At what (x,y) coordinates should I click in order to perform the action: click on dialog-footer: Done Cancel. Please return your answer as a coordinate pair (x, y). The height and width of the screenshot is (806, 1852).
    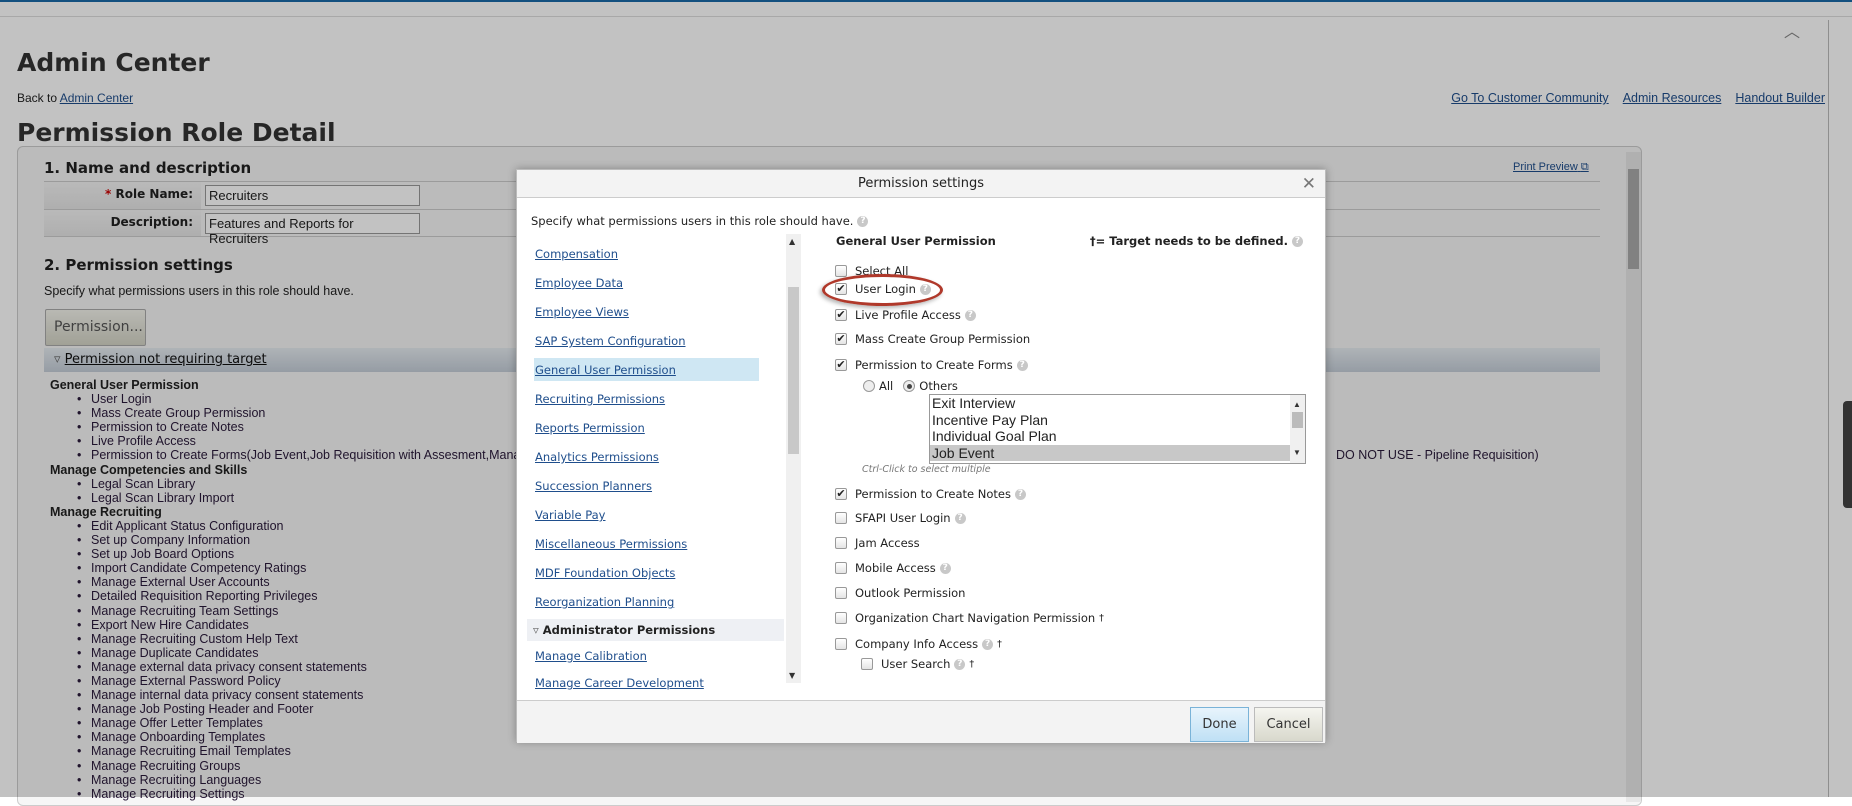
    Looking at the image, I should click on (921, 721).